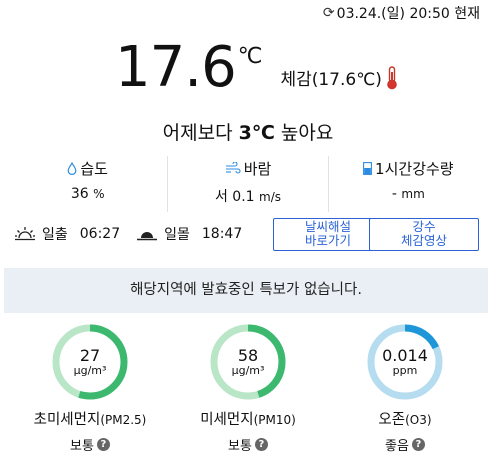 This screenshot has height=463, width=496. What do you see at coordinates (405, 355) in the screenshot?
I see `o3-value: 0.014` at bounding box center [405, 355].